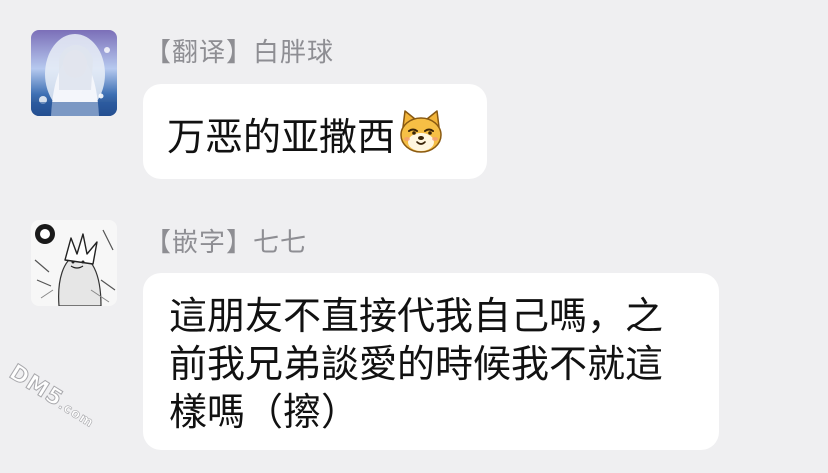 This screenshot has width=828, height=473. Describe the element at coordinates (421, 135) in the screenshot. I see `shiba-dog-sticker-icon` at that location.